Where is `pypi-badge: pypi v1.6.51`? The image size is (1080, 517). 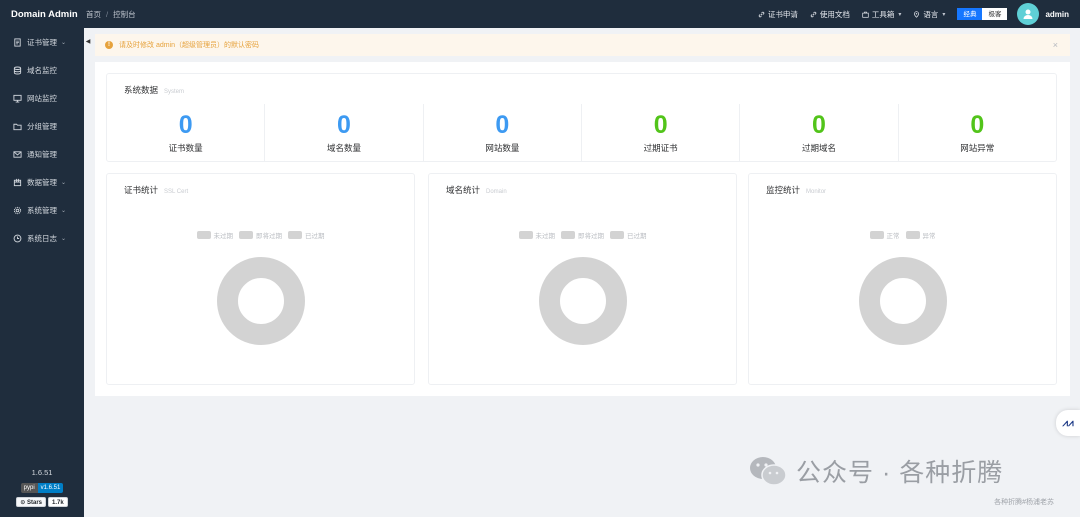
pypi-badge: pypi v1.6.51 is located at coordinates (42, 488).